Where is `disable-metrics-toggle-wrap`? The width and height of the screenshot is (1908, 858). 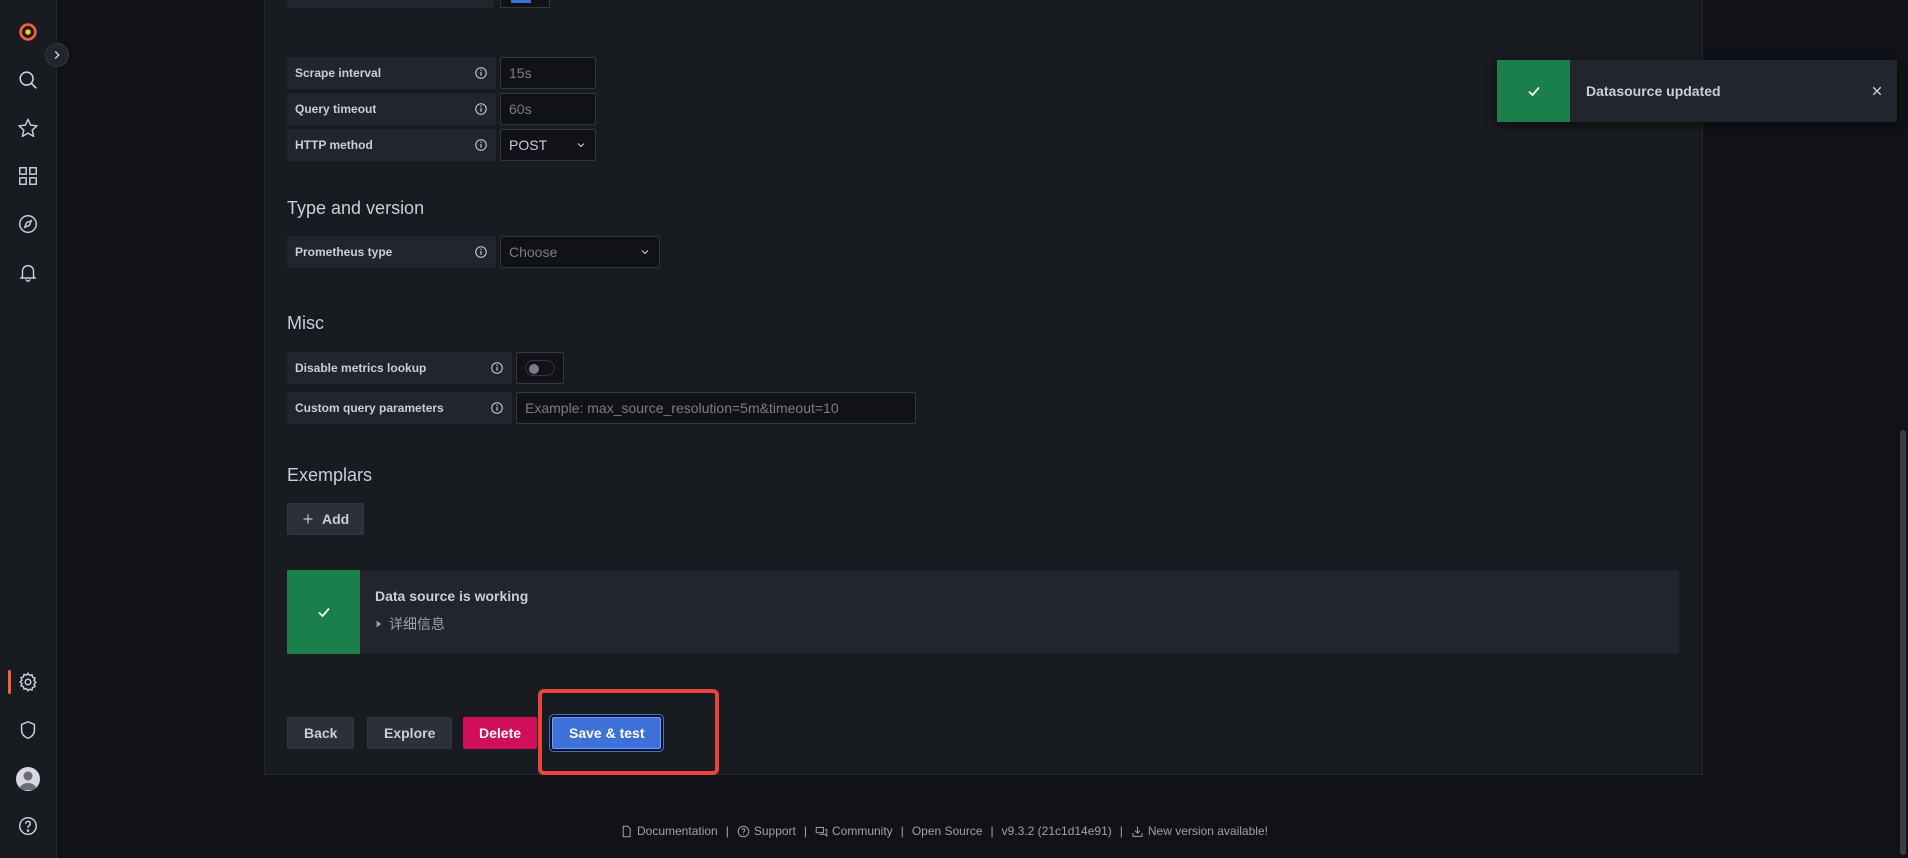 disable-metrics-toggle-wrap is located at coordinates (540, 368).